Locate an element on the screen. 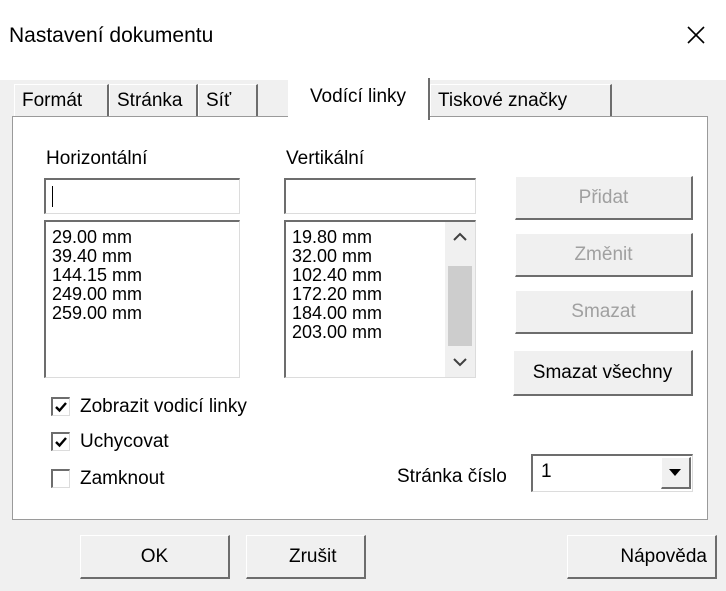 This screenshot has width=726, height=591. tab-guides-label: Vodící linky is located at coordinates (358, 96).